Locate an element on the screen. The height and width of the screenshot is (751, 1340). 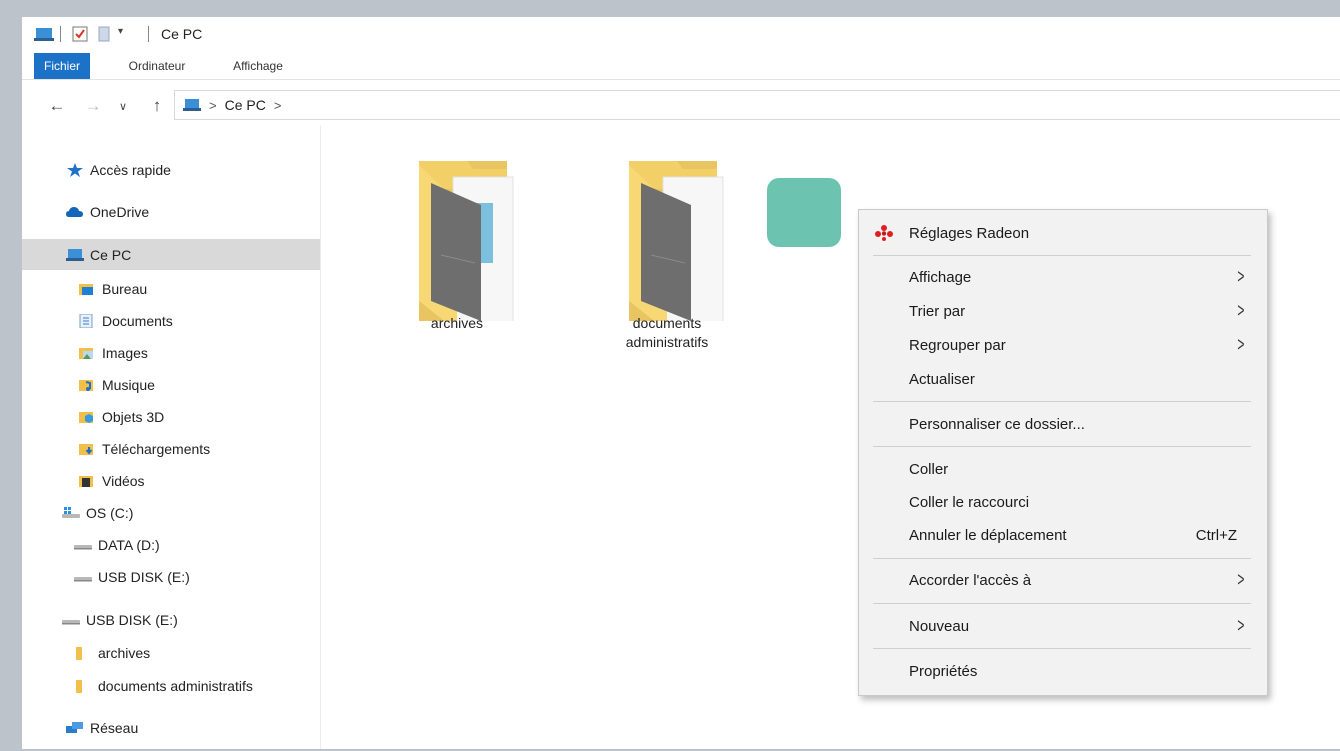
menu-item-regrouper-par: Regrouper par > is located at coordinates (1063, 345).